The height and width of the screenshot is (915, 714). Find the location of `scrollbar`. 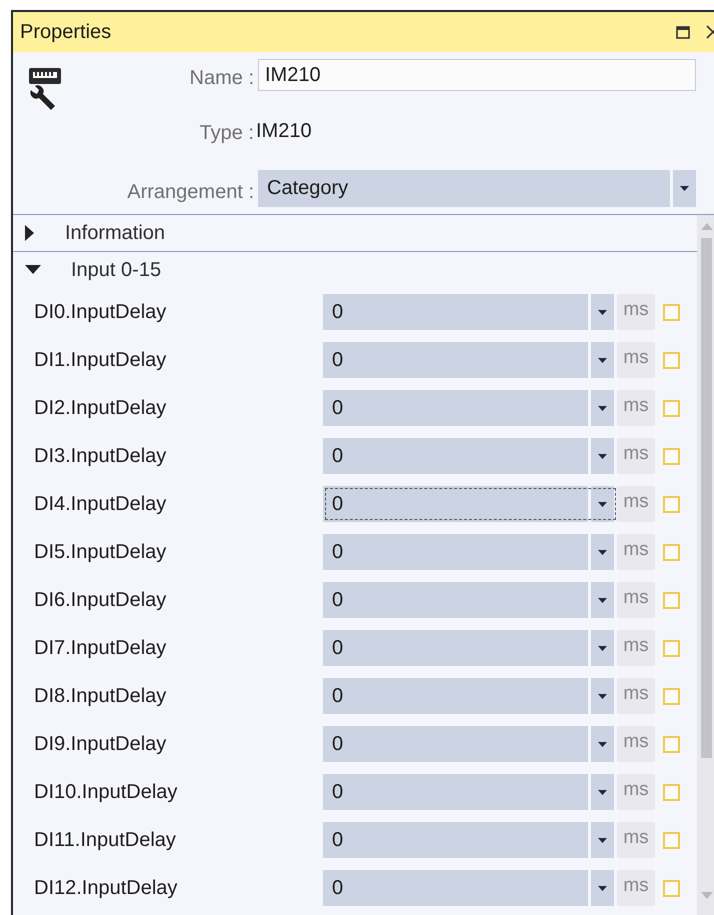

scrollbar is located at coordinates (705, 565).